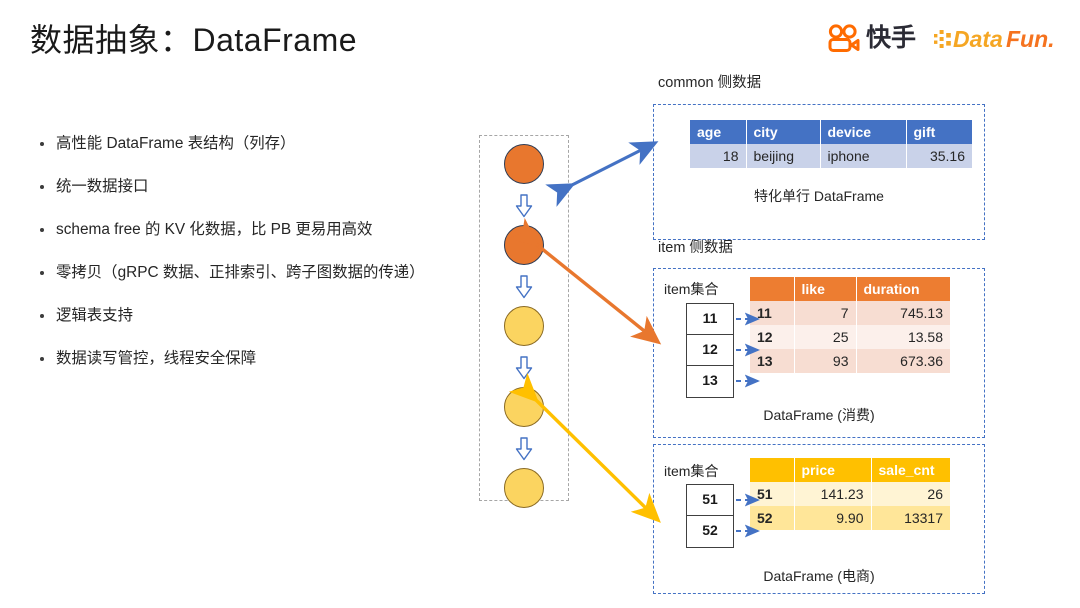 This screenshot has width=1080, height=608. What do you see at coordinates (819, 196) in the screenshot?
I see `common-panel-caption: 特化单行 DataFrame` at bounding box center [819, 196].